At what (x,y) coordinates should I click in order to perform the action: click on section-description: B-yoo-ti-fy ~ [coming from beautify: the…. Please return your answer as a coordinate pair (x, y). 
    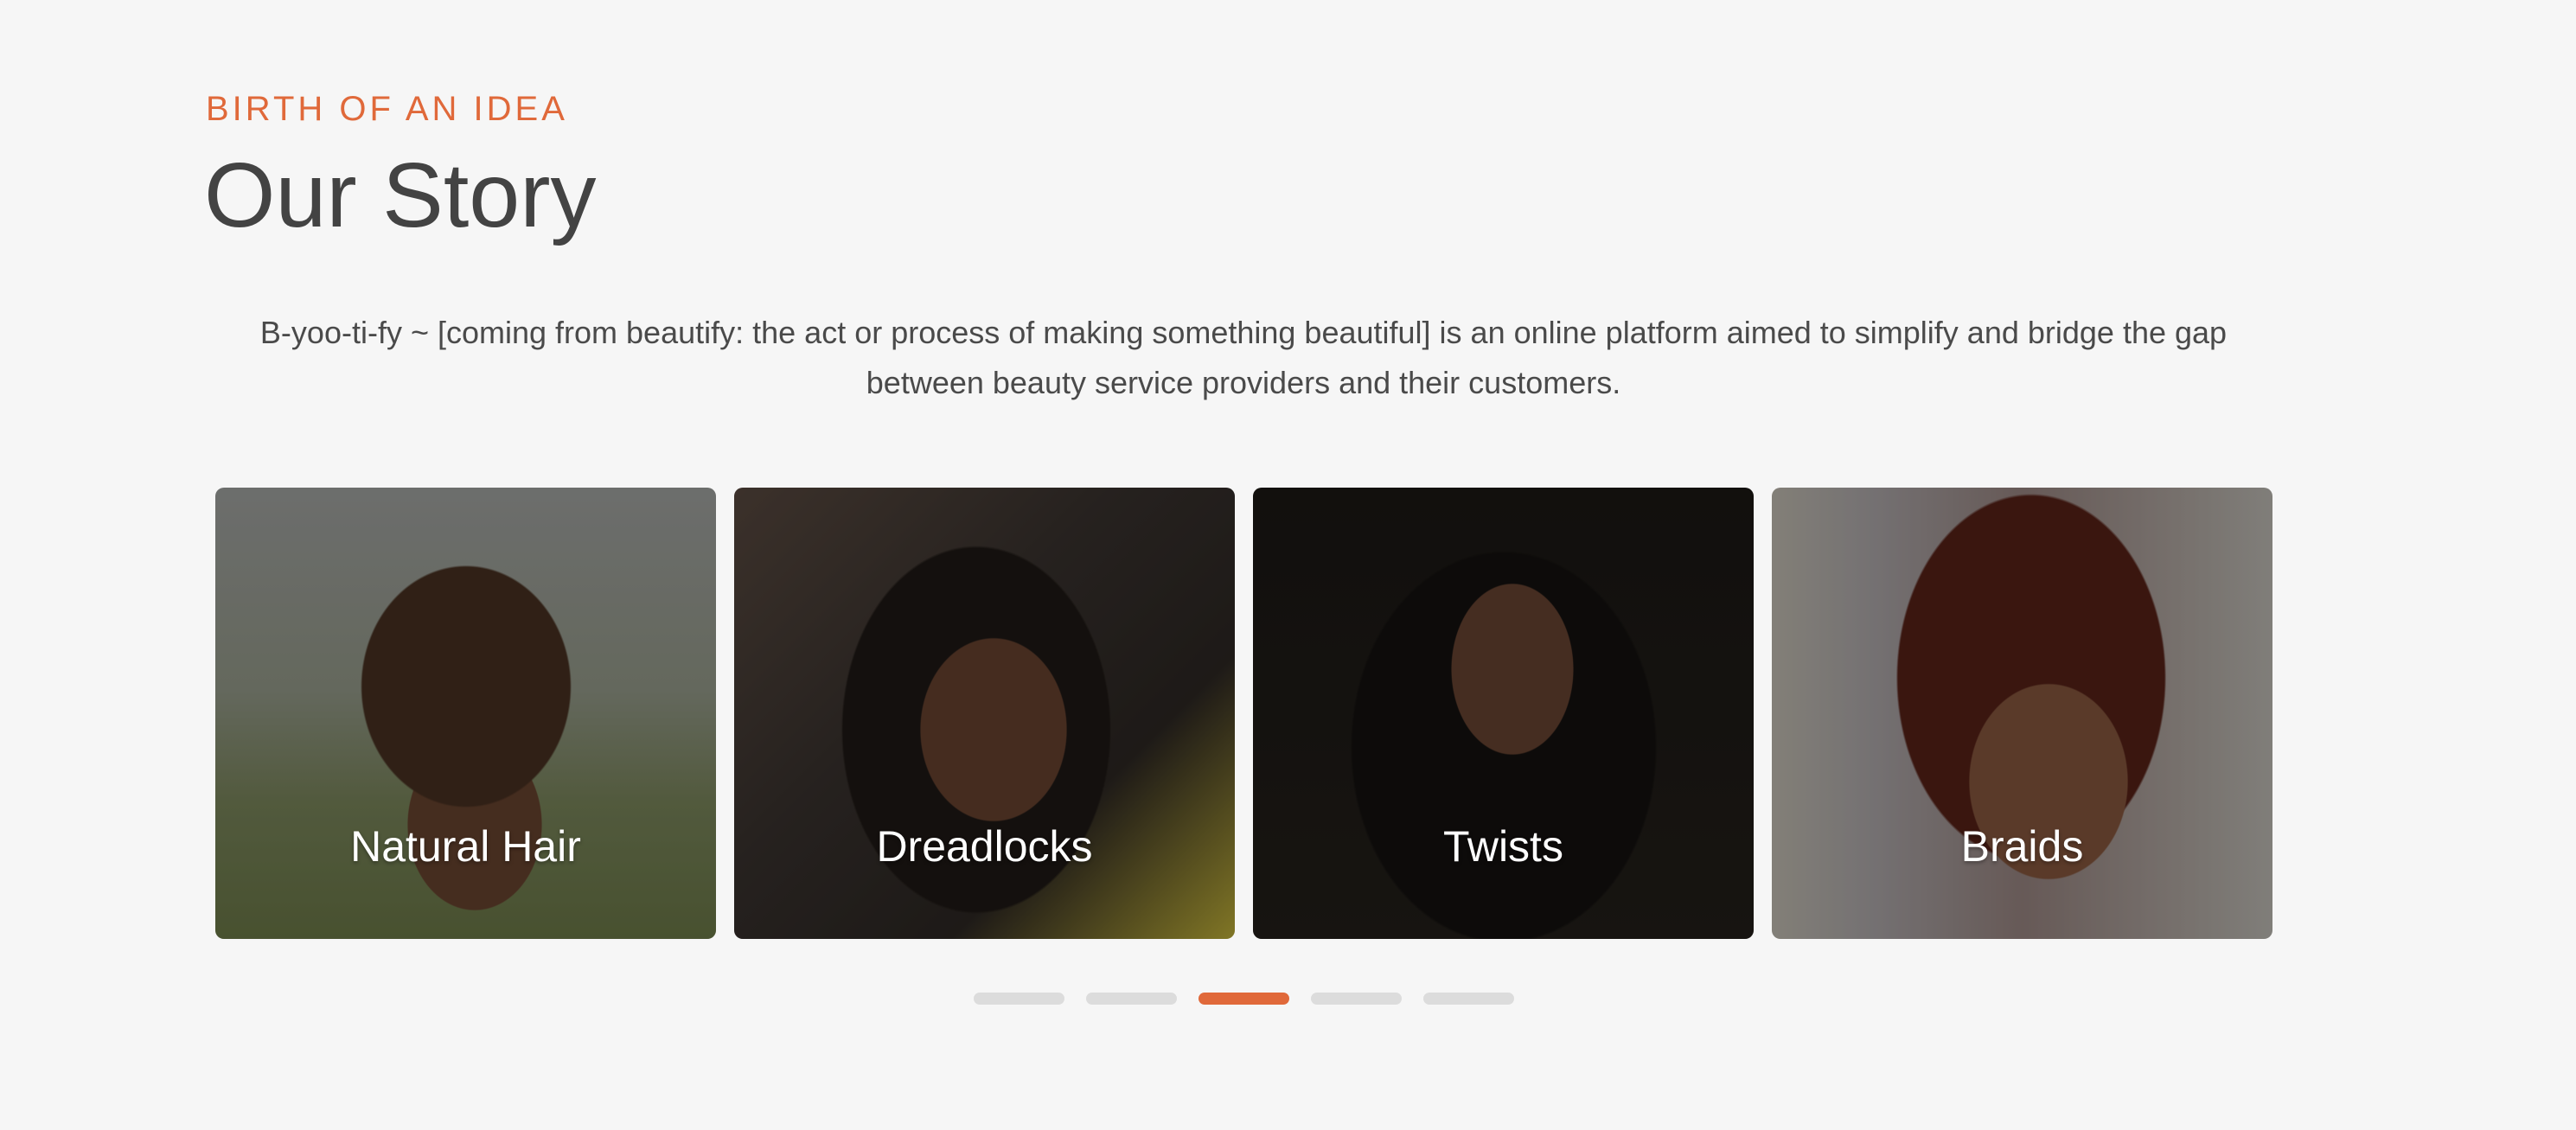
    Looking at the image, I should click on (1244, 358).